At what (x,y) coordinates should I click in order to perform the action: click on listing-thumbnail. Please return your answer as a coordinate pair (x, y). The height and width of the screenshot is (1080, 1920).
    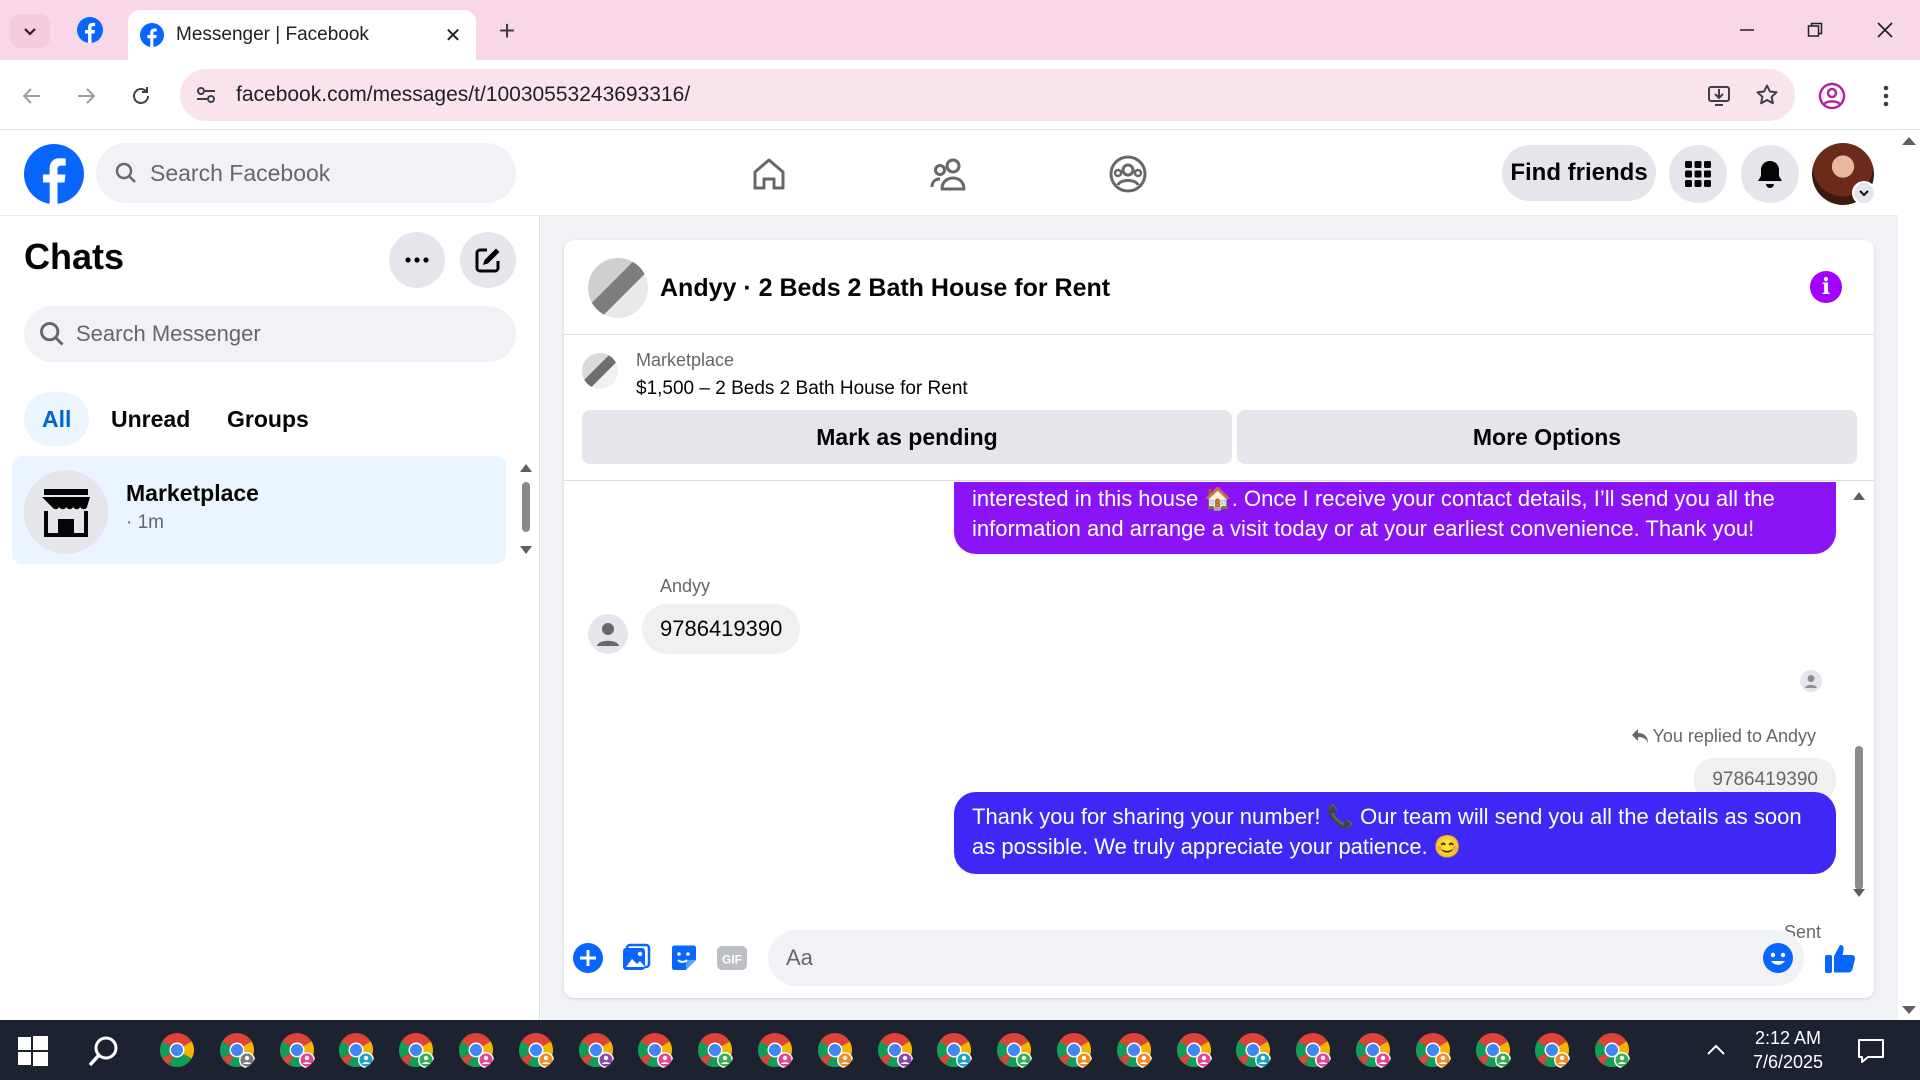
    Looking at the image, I should click on (600, 371).